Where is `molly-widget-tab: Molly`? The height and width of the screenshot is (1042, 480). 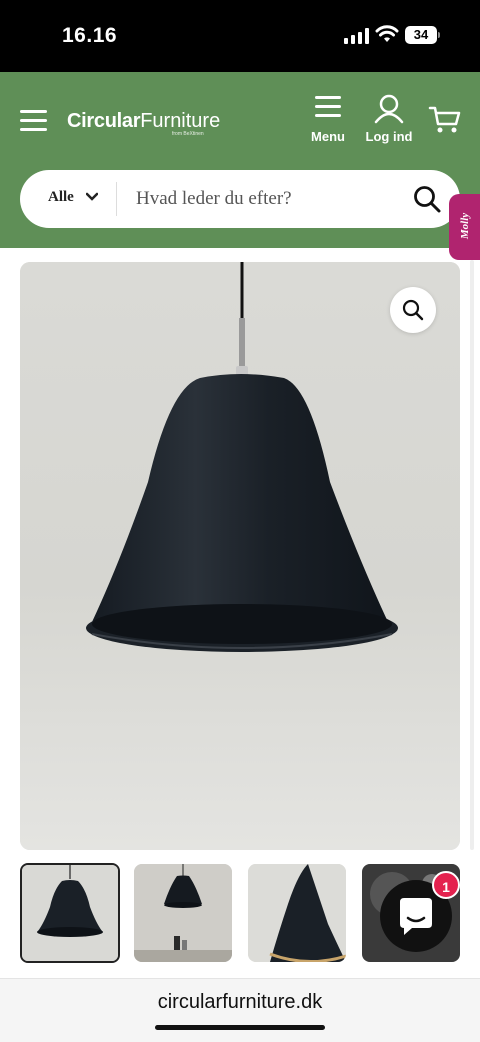
molly-widget-tab: Molly is located at coordinates (464, 227).